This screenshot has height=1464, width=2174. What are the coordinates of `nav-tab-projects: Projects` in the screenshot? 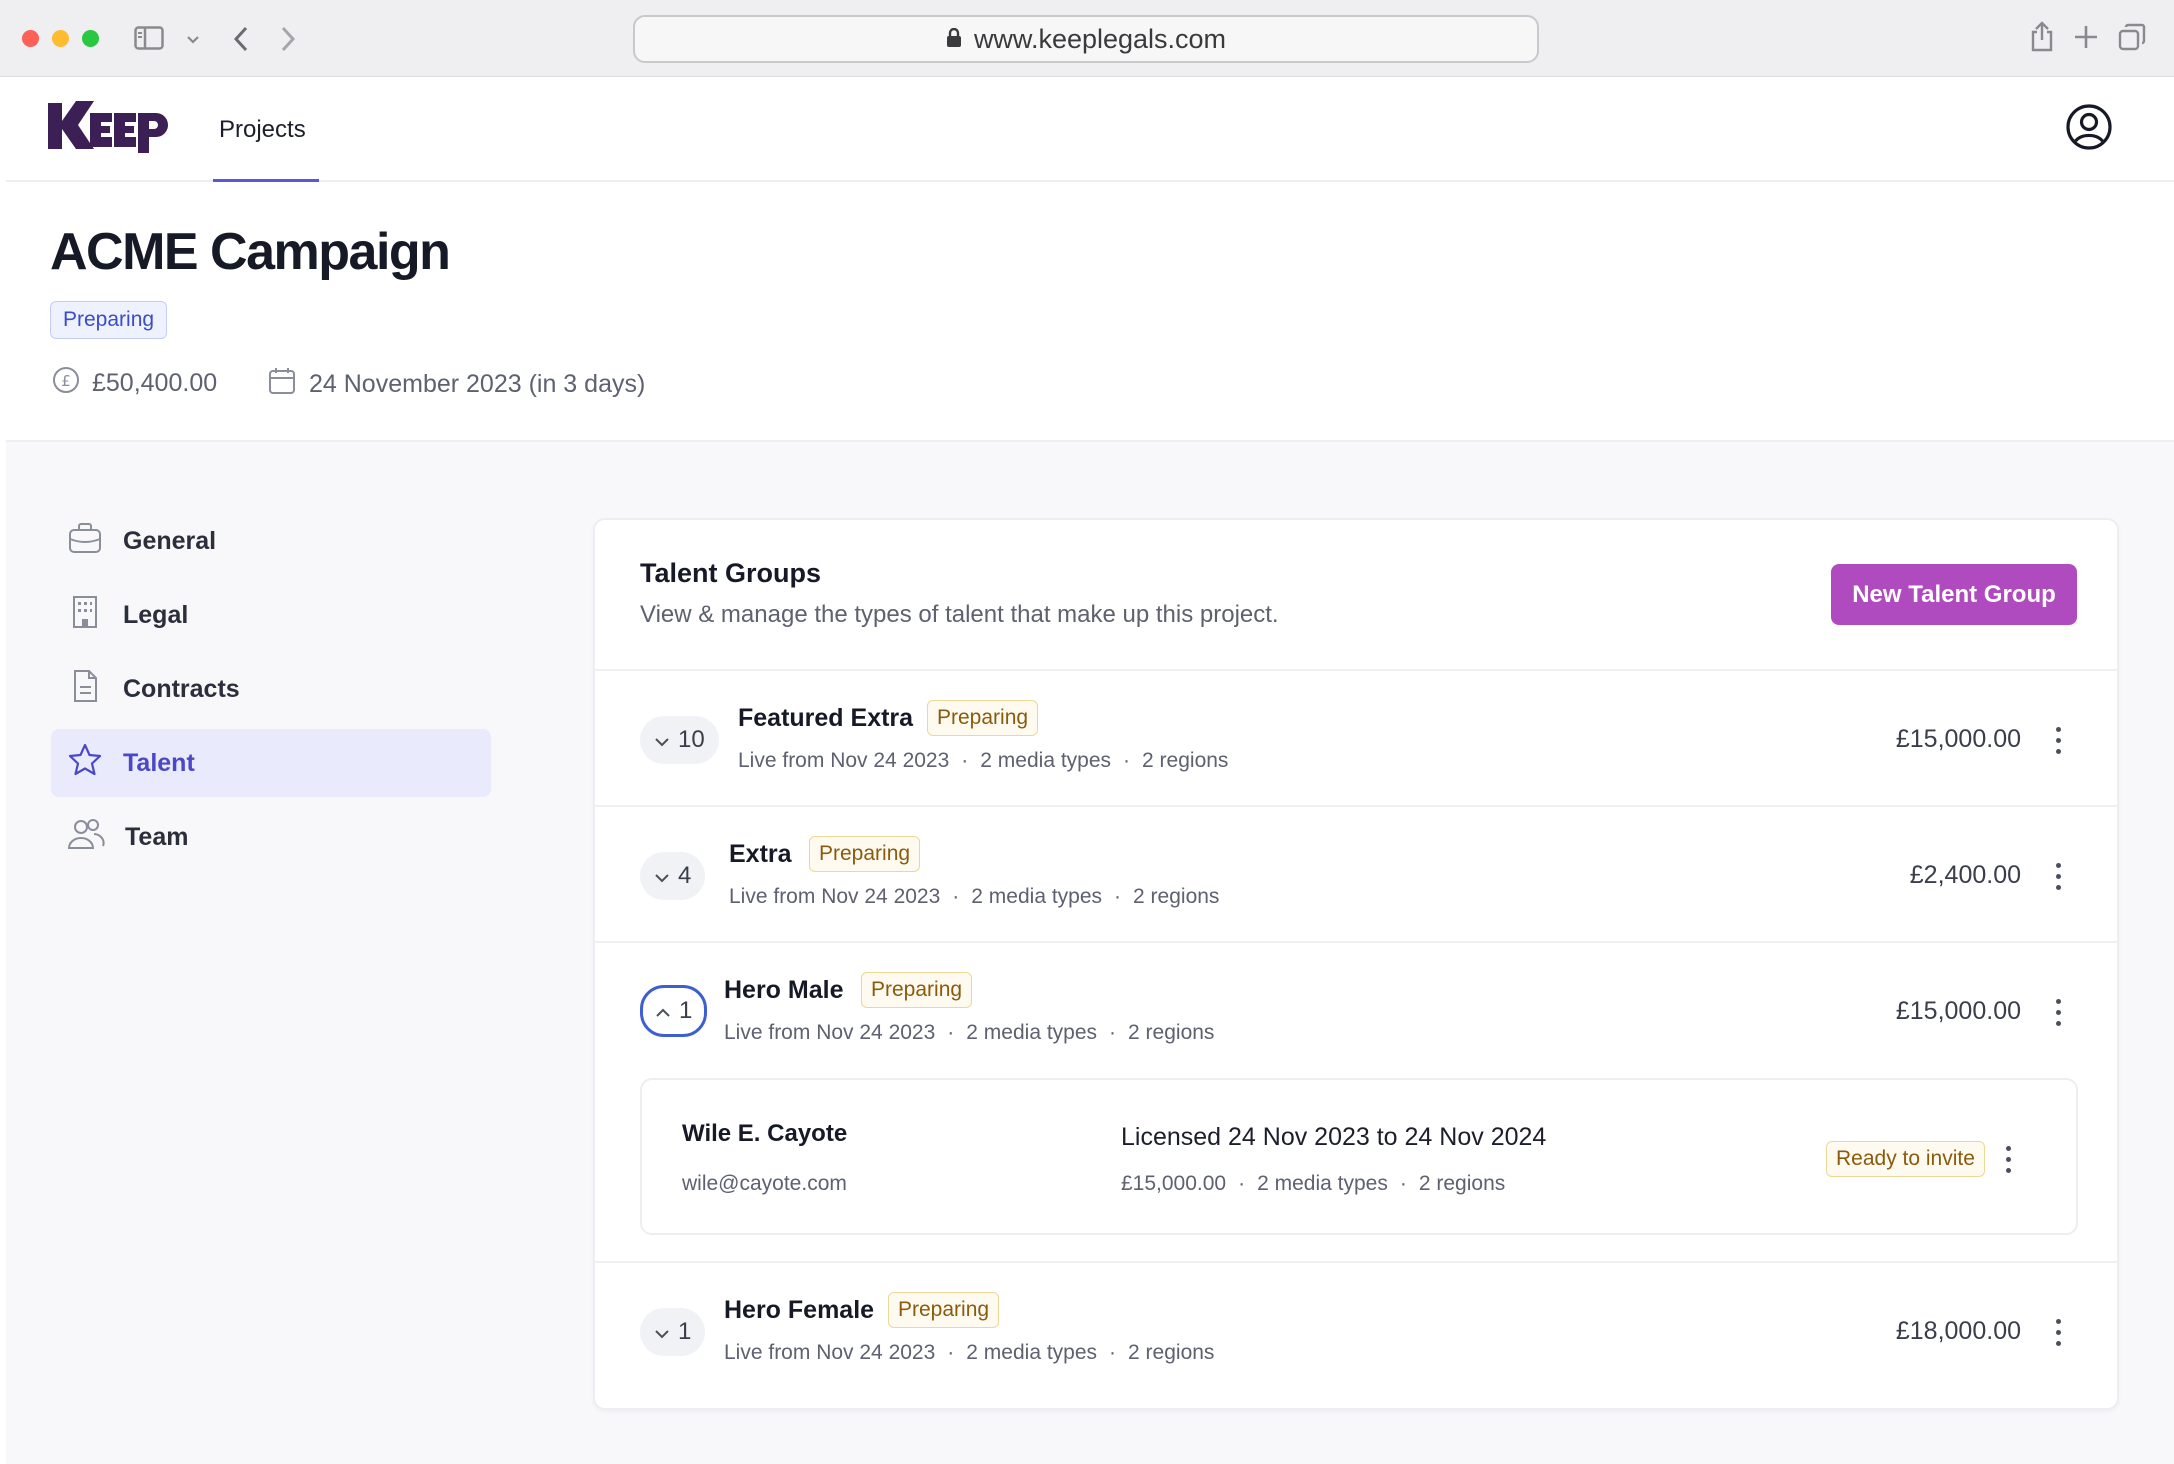 It's located at (262, 129).